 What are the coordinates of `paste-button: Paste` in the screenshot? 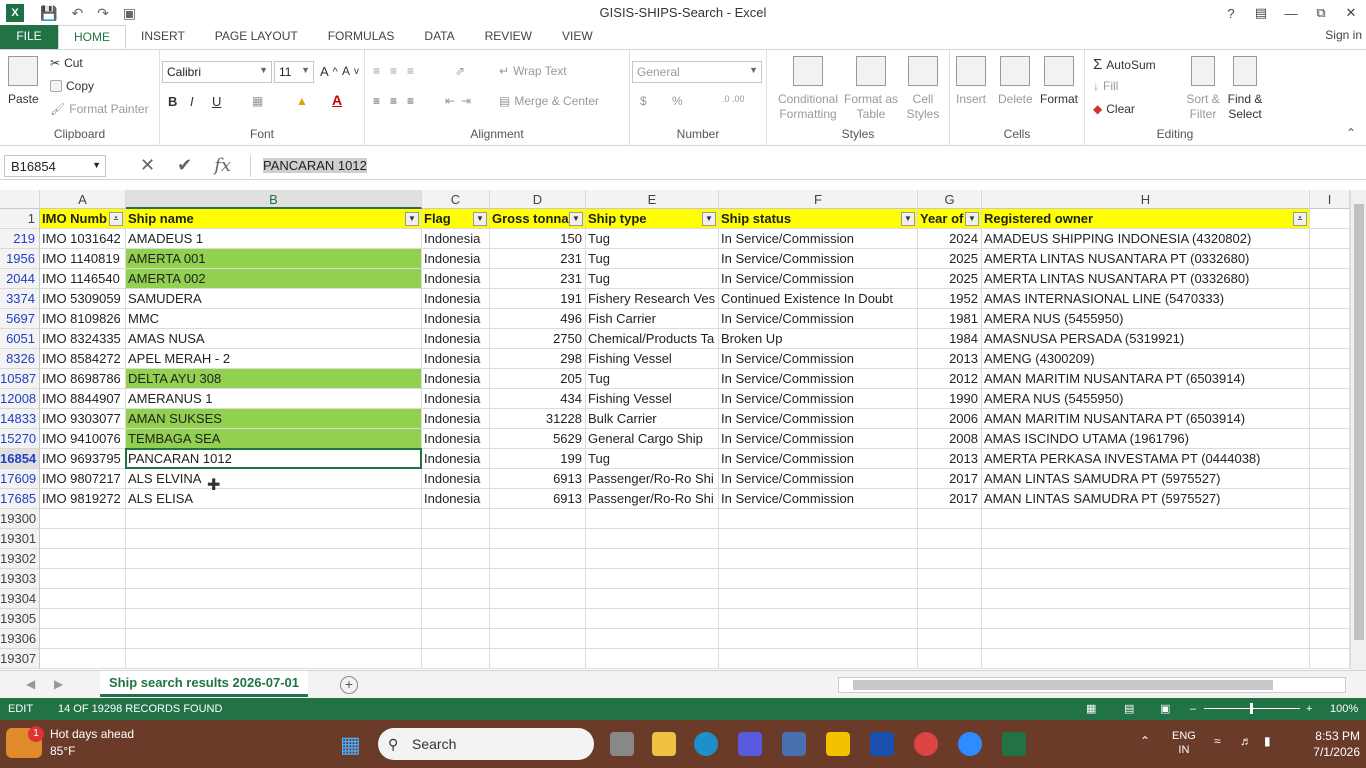 It's located at (23, 81).